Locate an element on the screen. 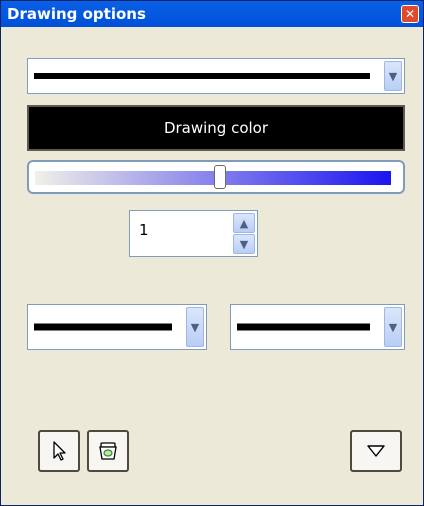  line-width-dropdown-button: ▼ is located at coordinates (393, 76).